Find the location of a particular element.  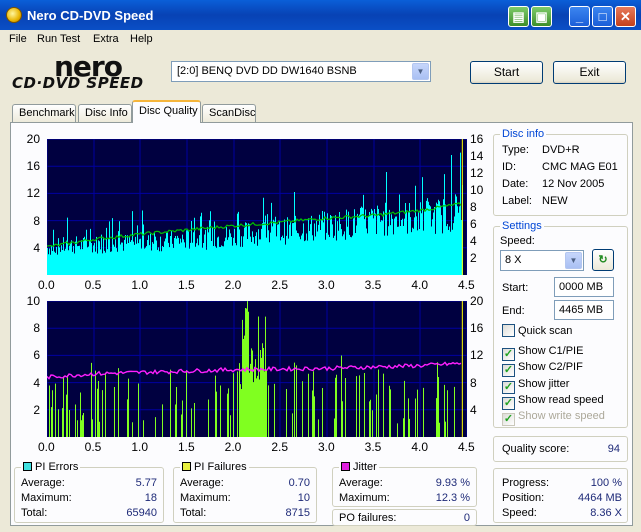

speed-readout-label: Speed: is located at coordinates (519, 513).